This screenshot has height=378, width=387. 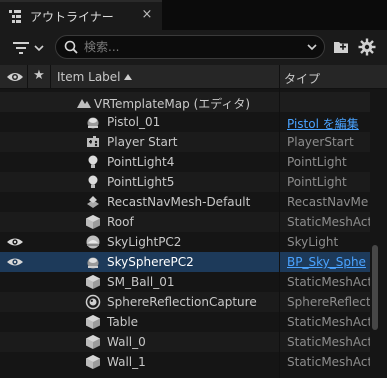 I want to click on world-name: VRTemplateMap (エディタ), so click(x=172, y=104).